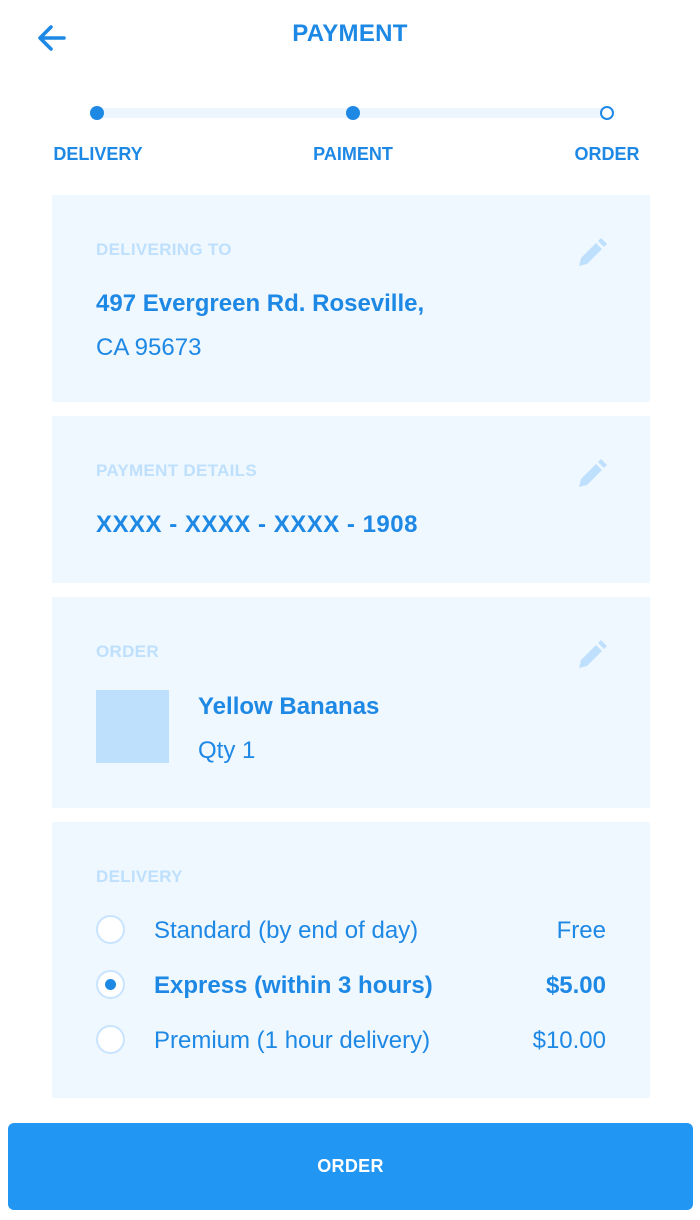  I want to click on delivery-option-standard: Standard (by end of day) Free, so click(351, 930).